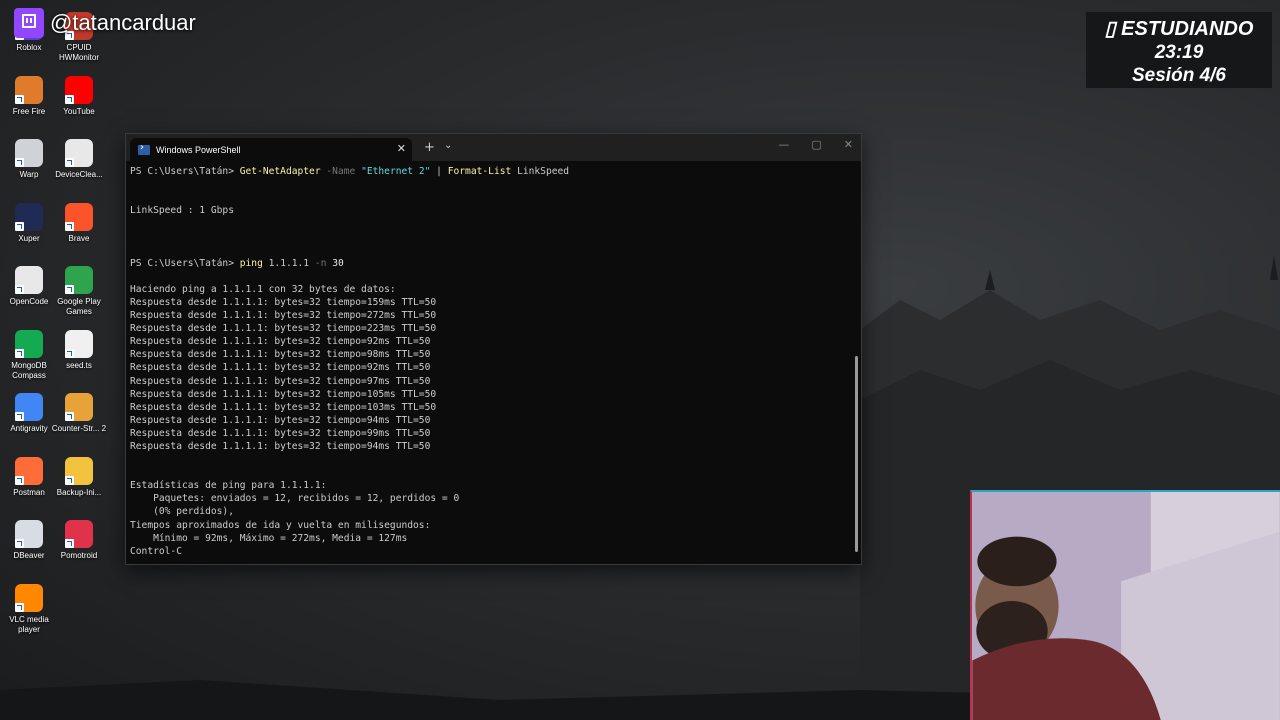 The image size is (1280, 720). Describe the element at coordinates (79, 407) in the screenshot. I see `counter-strike-icon` at that location.